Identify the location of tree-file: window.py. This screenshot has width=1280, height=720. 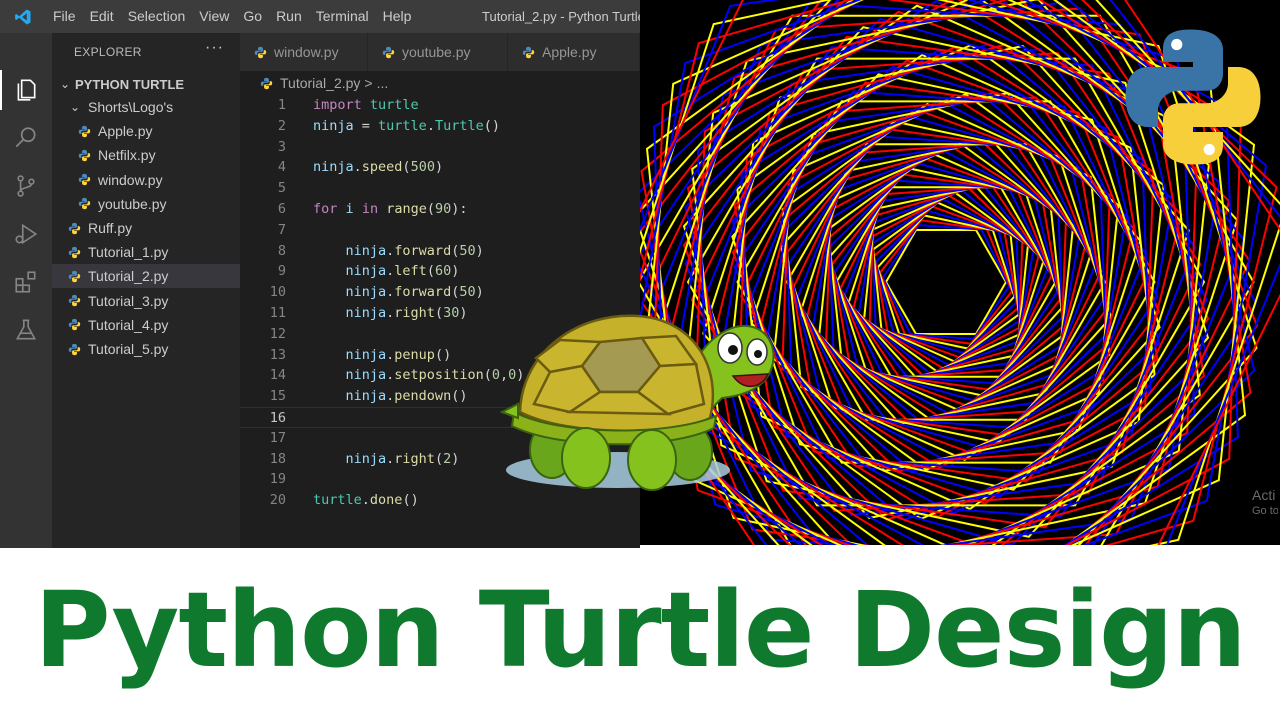
(146, 180).